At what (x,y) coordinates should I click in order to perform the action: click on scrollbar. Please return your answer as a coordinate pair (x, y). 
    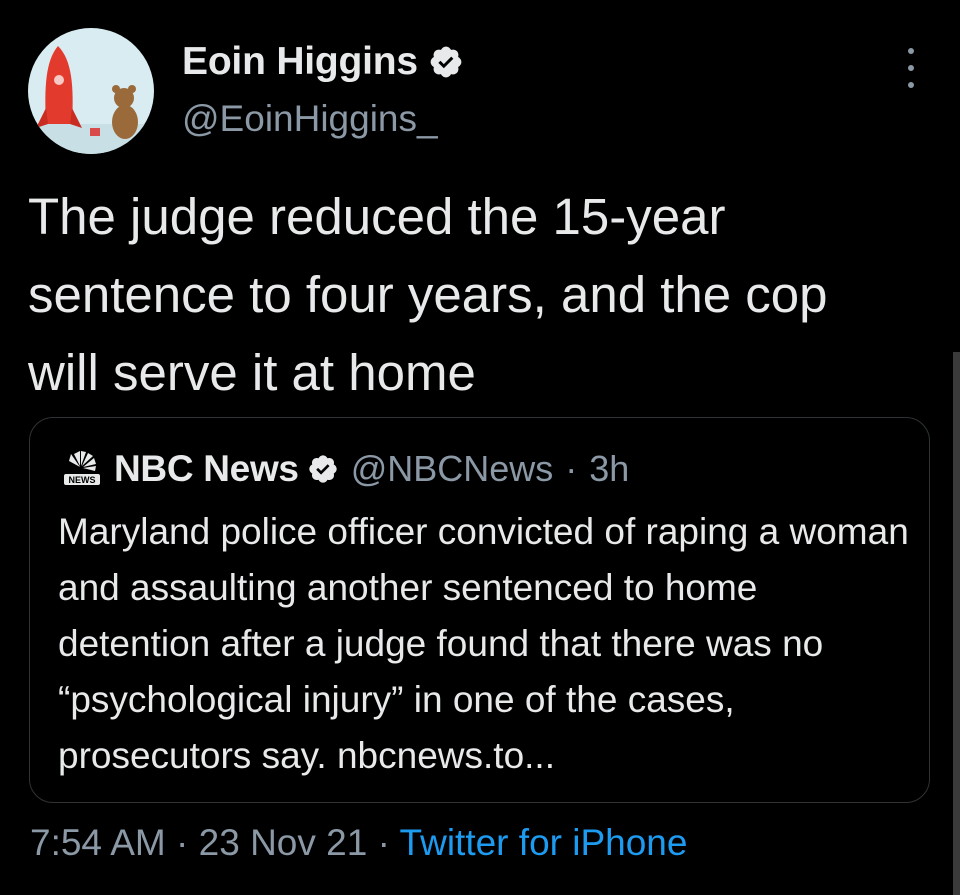
    Looking at the image, I should click on (956, 623).